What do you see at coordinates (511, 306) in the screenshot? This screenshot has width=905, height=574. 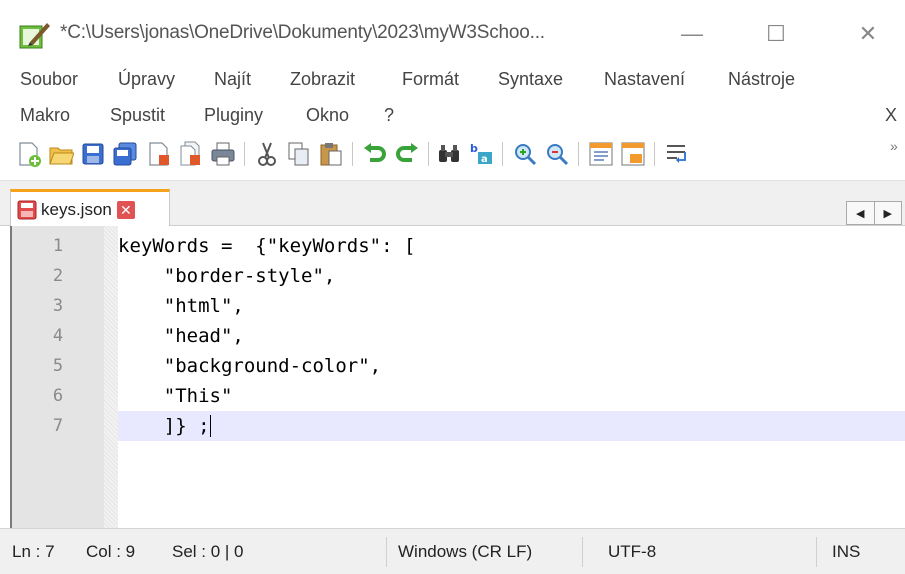 I see `code-line: "html",` at bounding box center [511, 306].